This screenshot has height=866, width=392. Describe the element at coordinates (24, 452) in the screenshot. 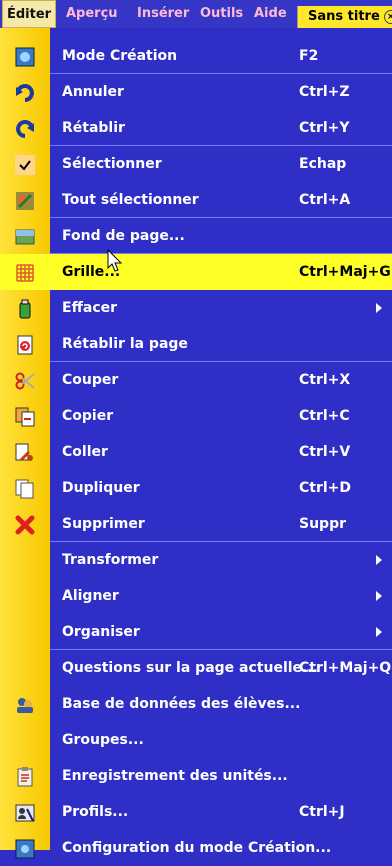

I see `paste-icon` at that location.